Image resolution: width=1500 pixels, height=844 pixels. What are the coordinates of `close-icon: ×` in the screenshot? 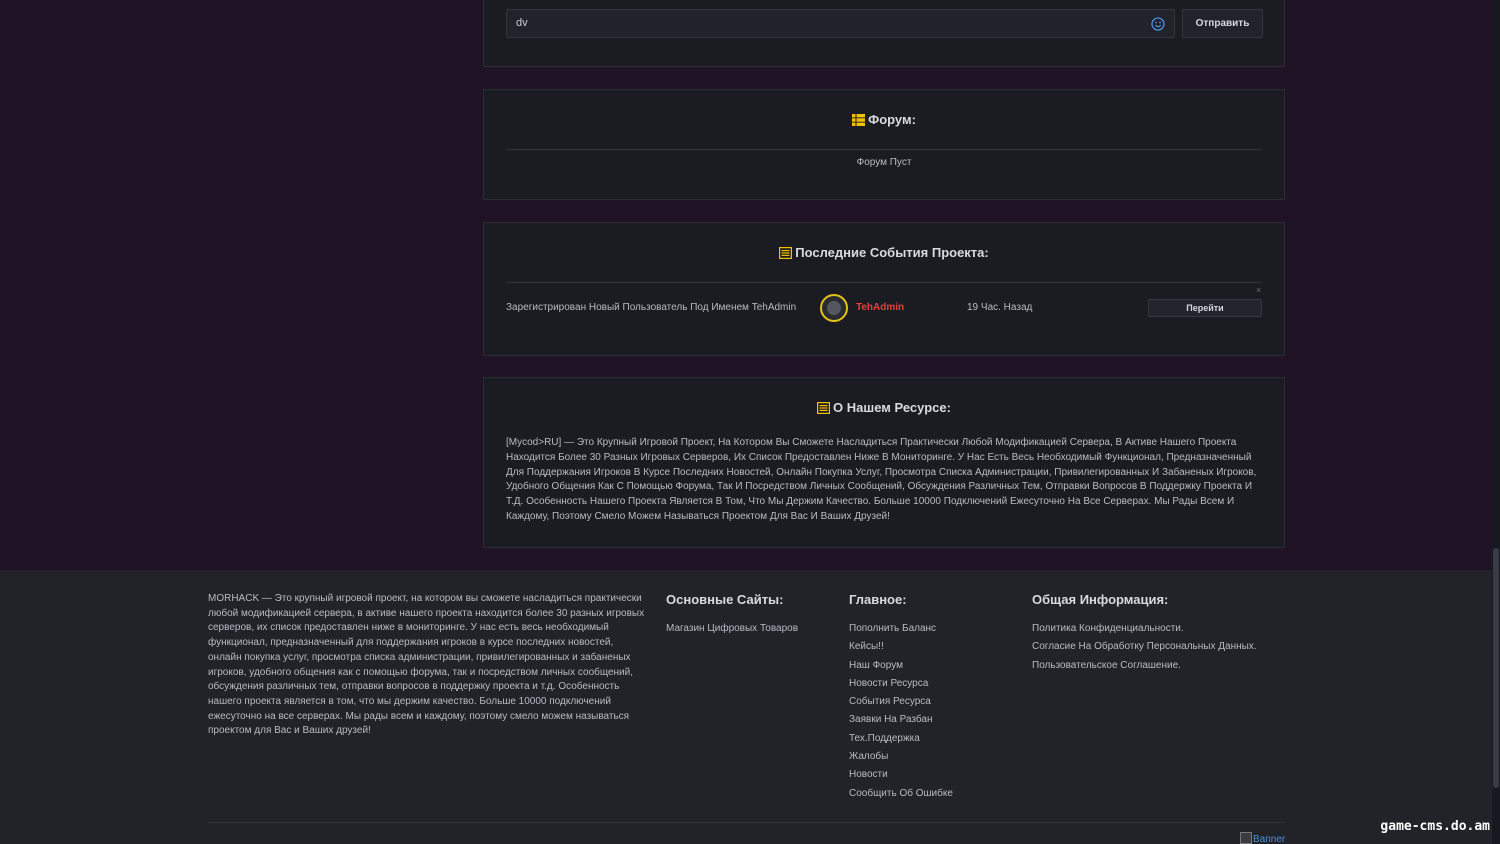 It's located at (1258, 290).